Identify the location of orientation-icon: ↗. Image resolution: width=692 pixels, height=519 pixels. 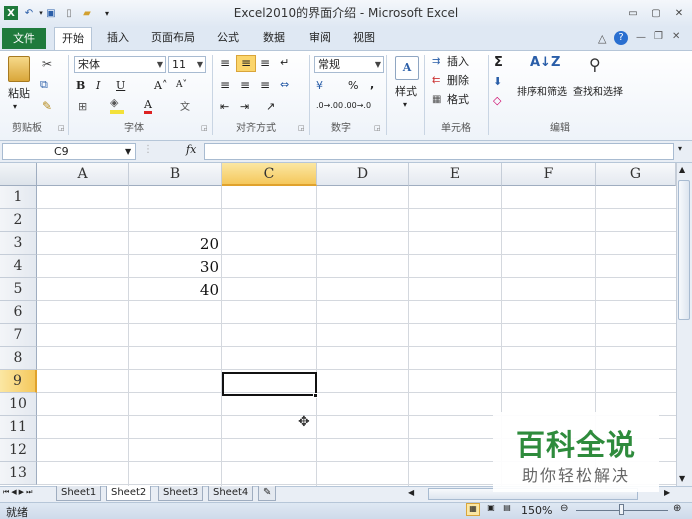
(270, 106).